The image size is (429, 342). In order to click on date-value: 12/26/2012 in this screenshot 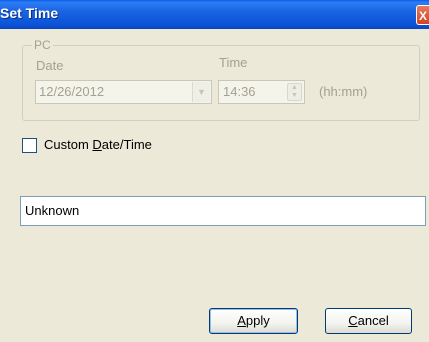, I will do `click(72, 91)`.